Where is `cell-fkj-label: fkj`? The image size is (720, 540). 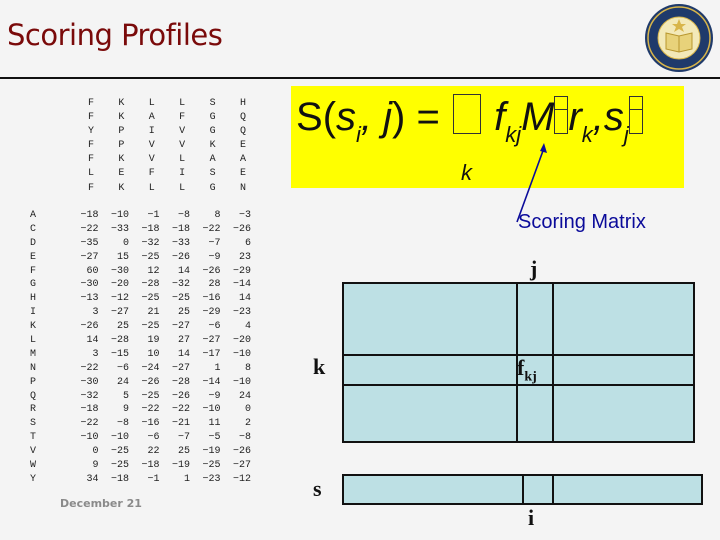 cell-fkj-label: fkj is located at coordinates (527, 370).